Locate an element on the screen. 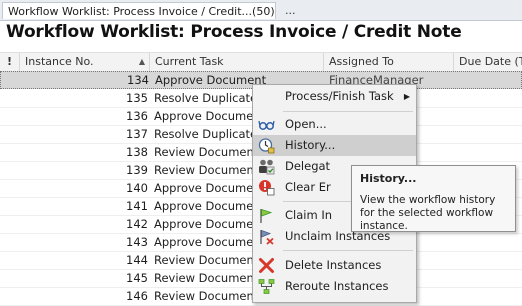 The height and width of the screenshot is (306, 522). instance-no-cell: 141 is located at coordinates (137, 206).